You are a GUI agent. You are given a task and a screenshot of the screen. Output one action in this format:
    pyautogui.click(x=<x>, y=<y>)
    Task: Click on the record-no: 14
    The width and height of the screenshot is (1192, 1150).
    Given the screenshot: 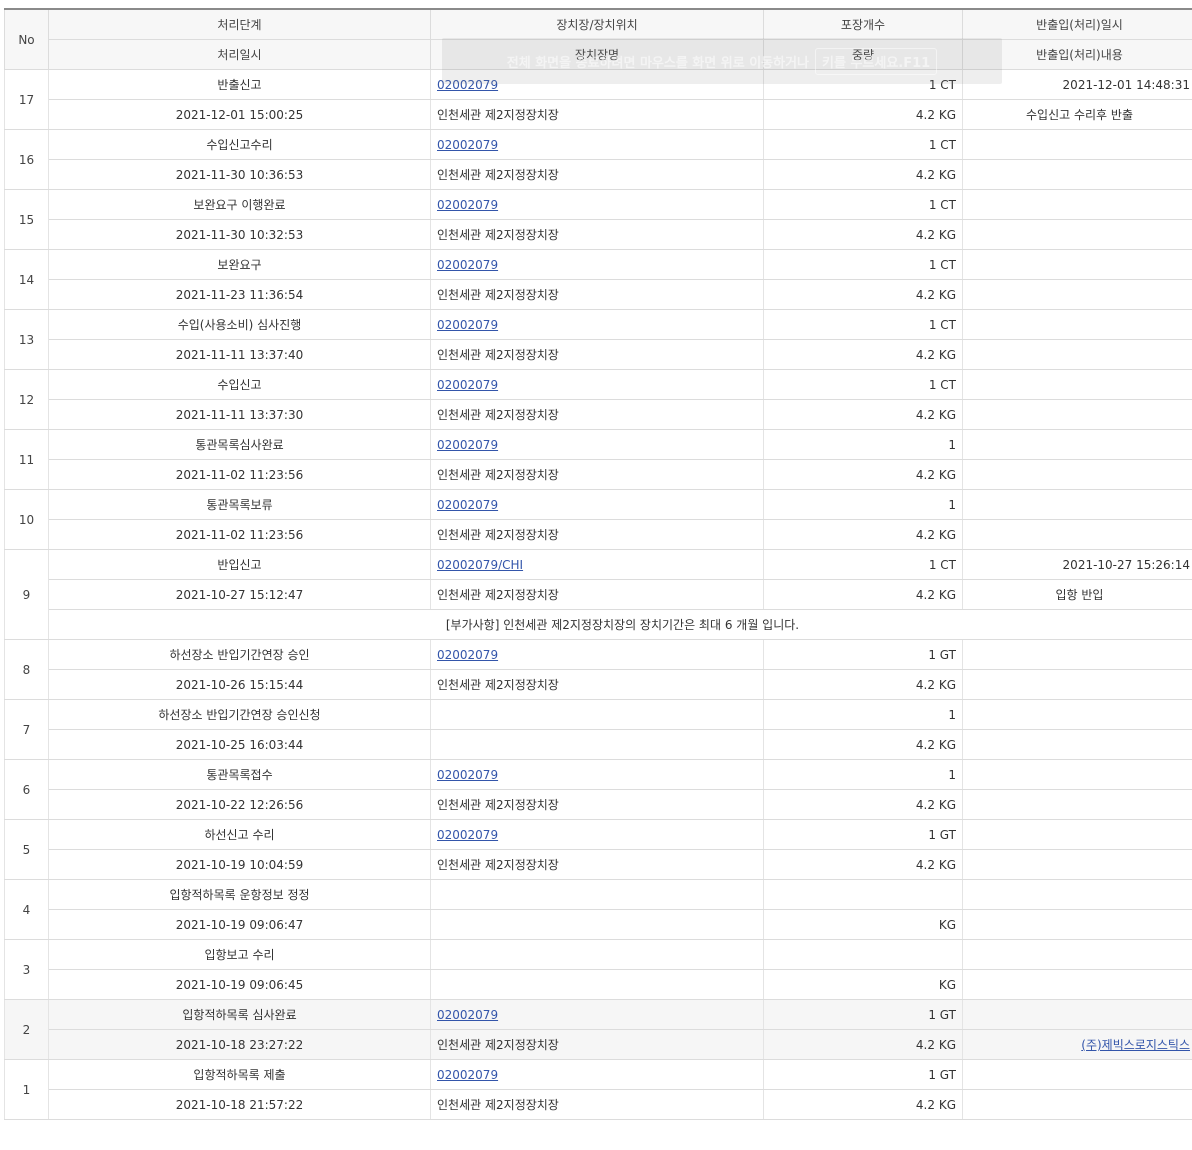 What is the action you would take?
    pyautogui.click(x=26, y=279)
    